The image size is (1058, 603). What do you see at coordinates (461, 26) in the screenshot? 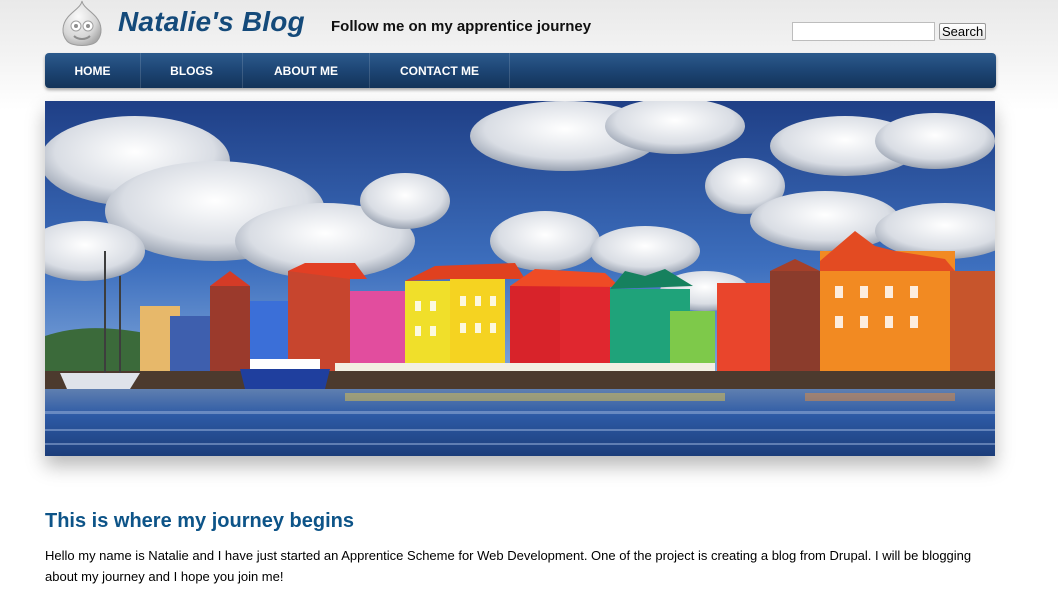
I see `site-slogan: Follow me on my apprentice journey` at bounding box center [461, 26].